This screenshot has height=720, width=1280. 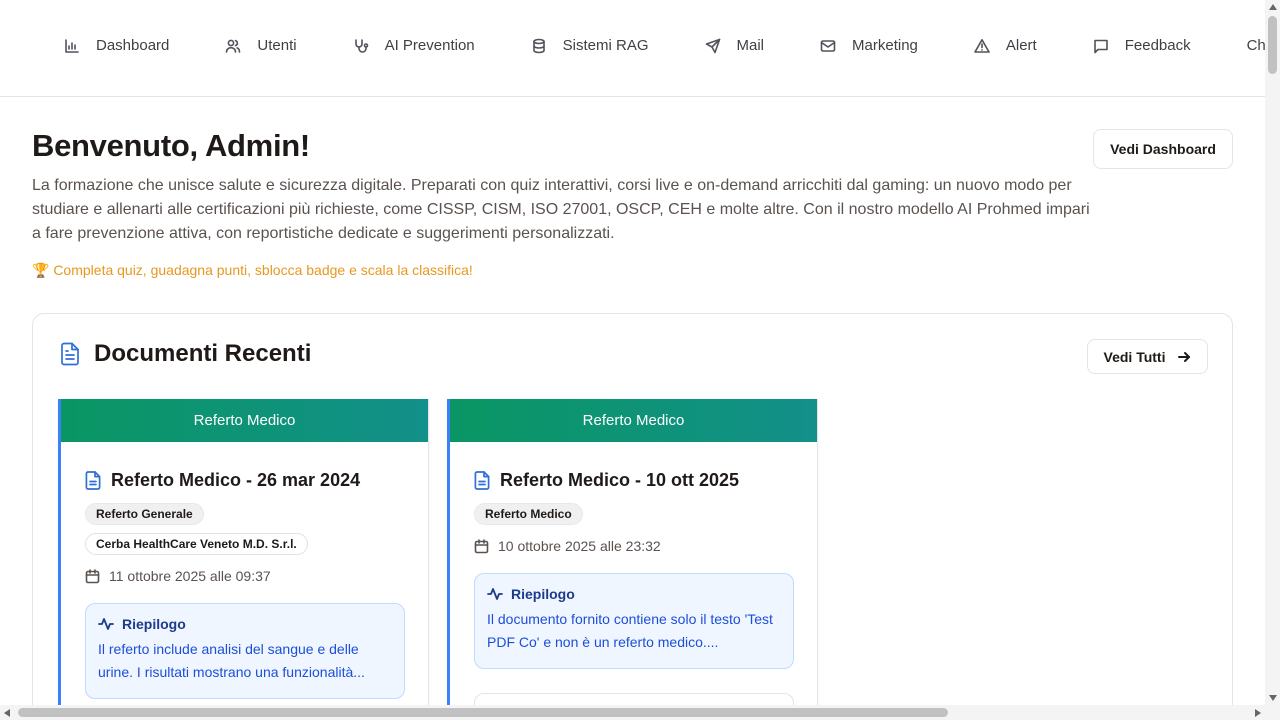 I want to click on document-date-label: 11 ottobre 2025 alle 09:37, so click(x=190, y=576).